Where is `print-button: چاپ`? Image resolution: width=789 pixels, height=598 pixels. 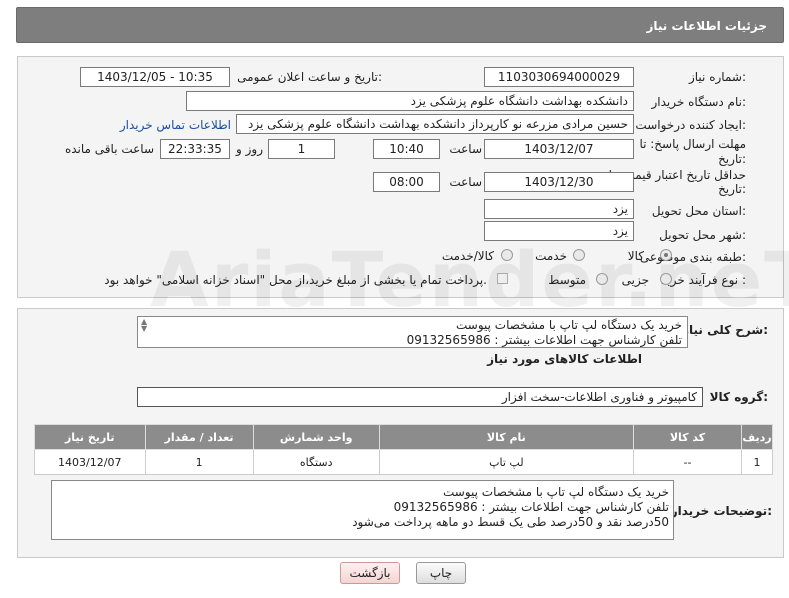 print-button: چاپ is located at coordinates (441, 573).